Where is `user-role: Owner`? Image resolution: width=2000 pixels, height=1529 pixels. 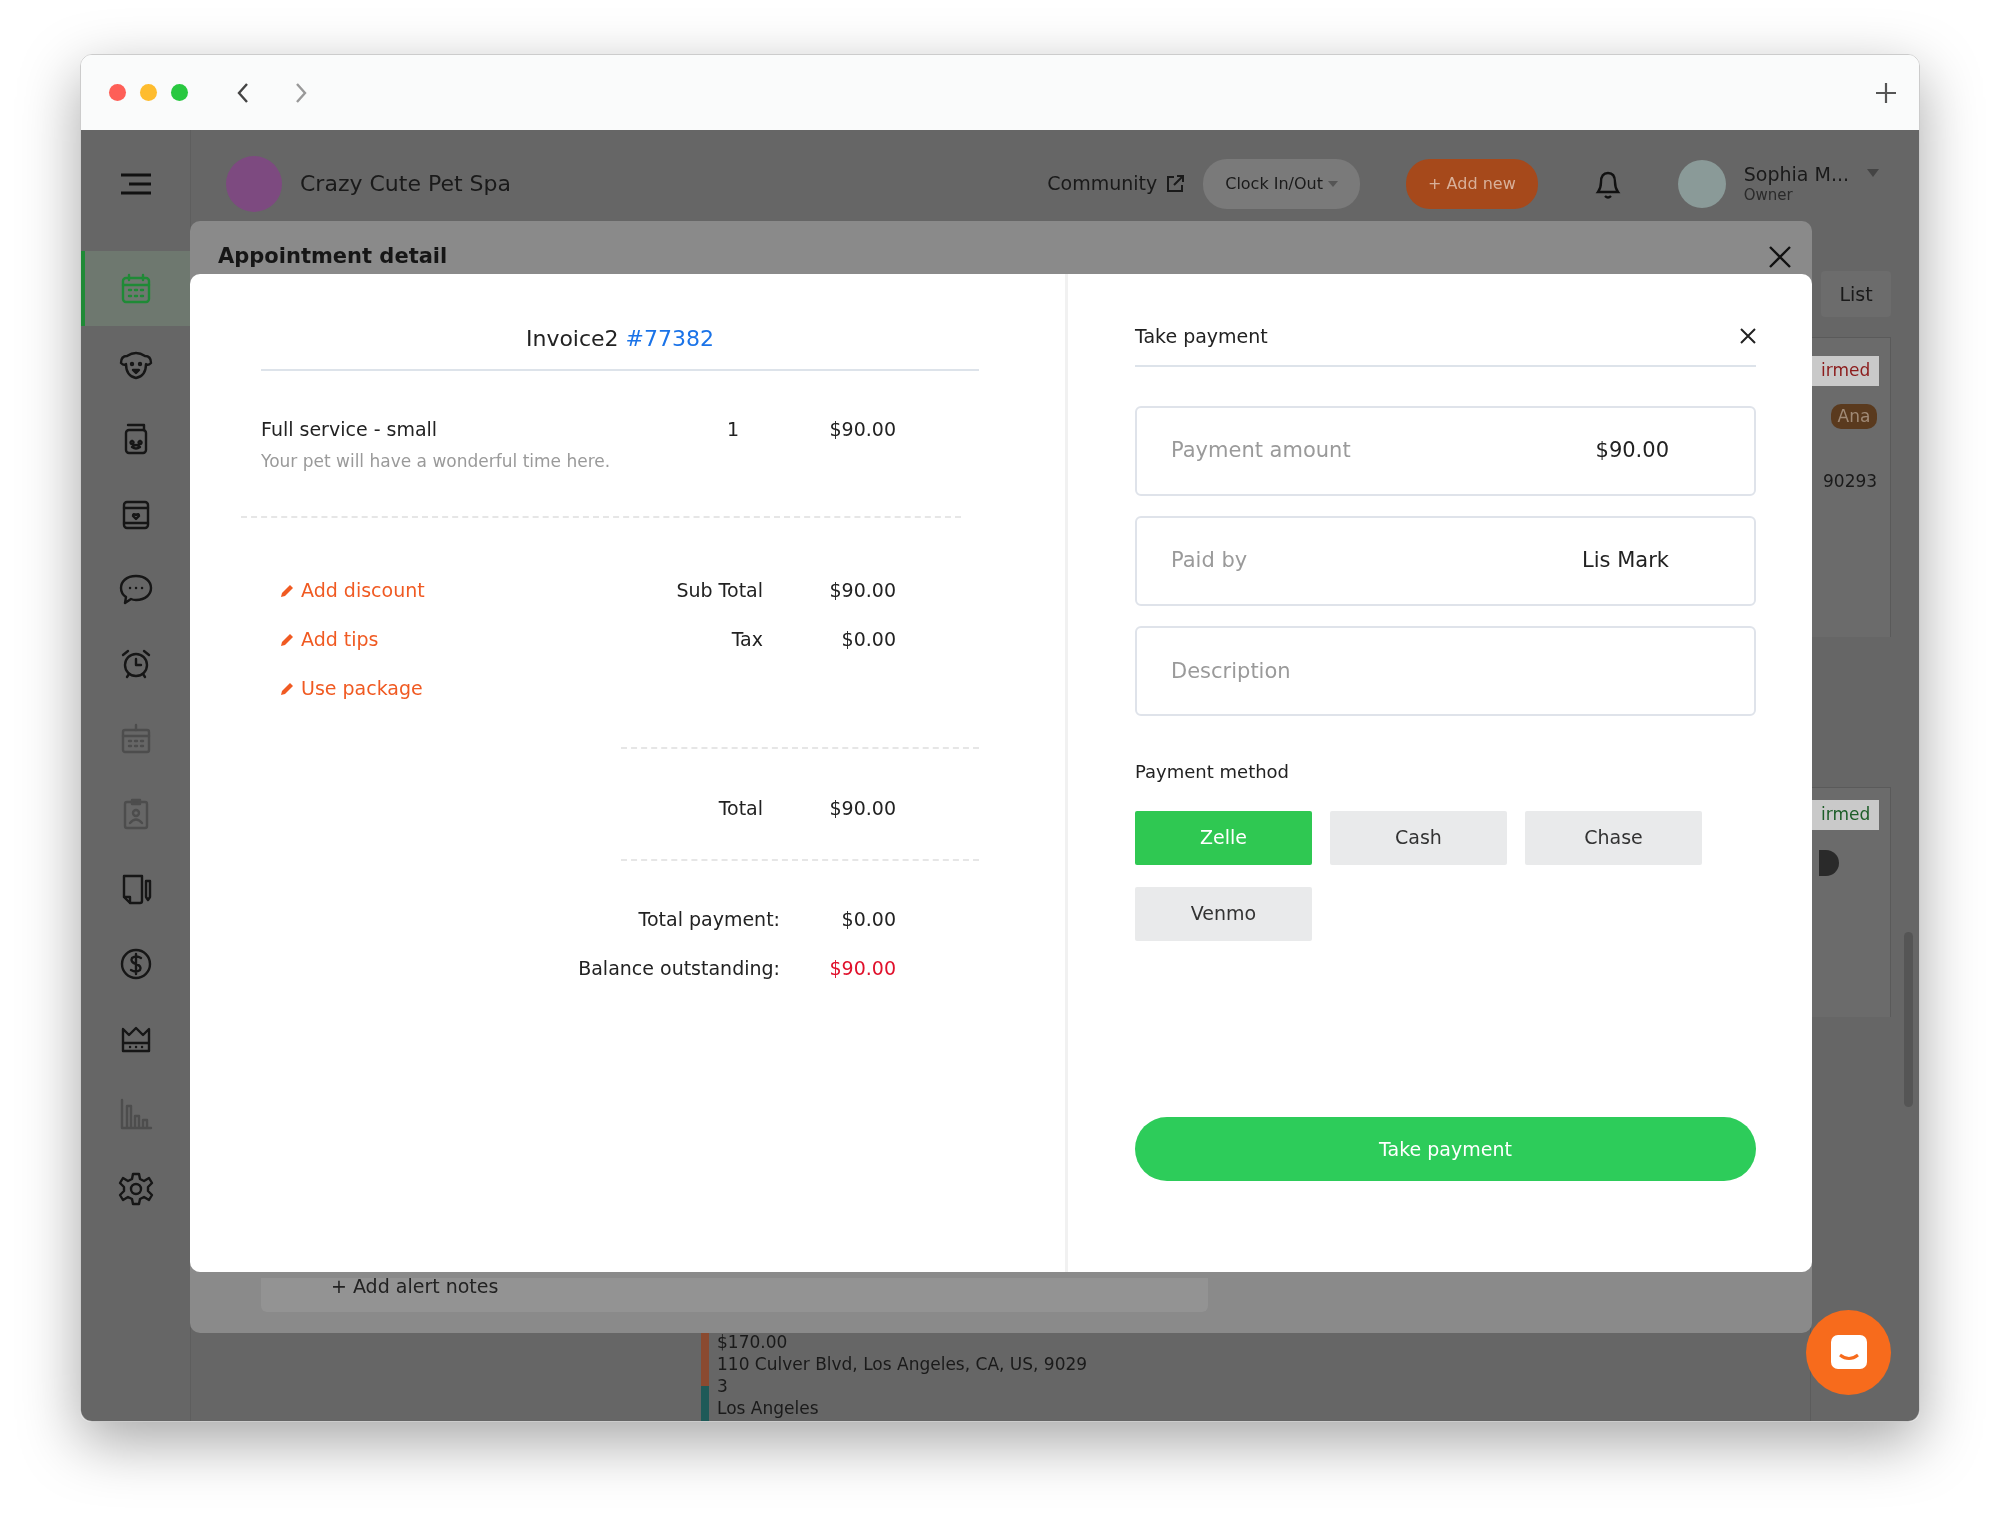
user-role: Owner is located at coordinates (1768, 194).